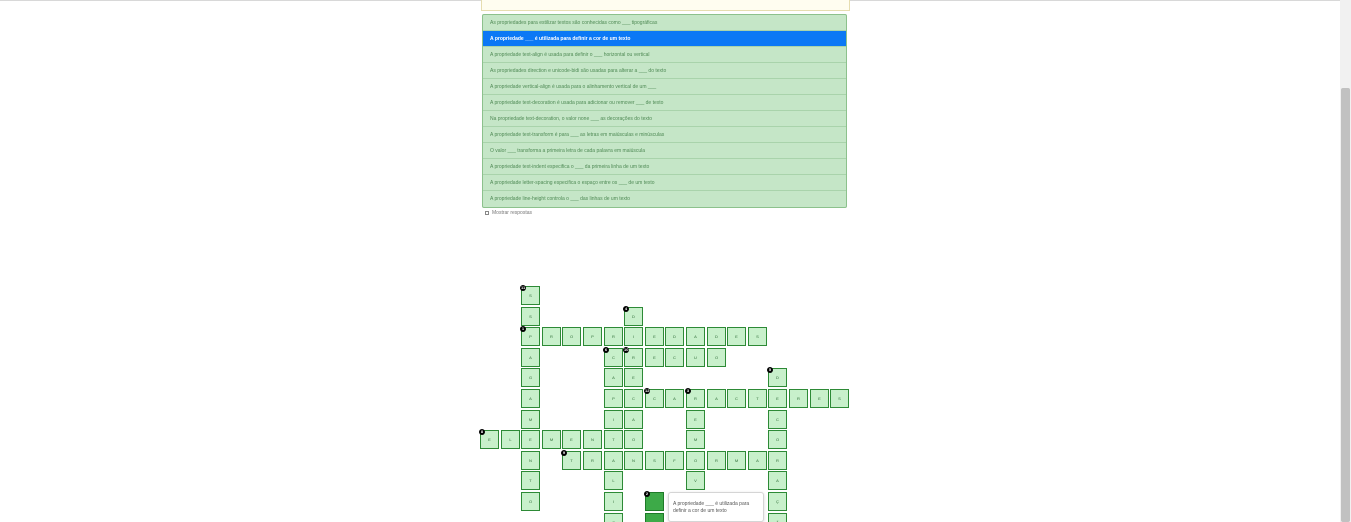 This screenshot has width=1351, height=522. What do you see at coordinates (523, 288) in the screenshot?
I see `clue-number-badge: 11` at bounding box center [523, 288].